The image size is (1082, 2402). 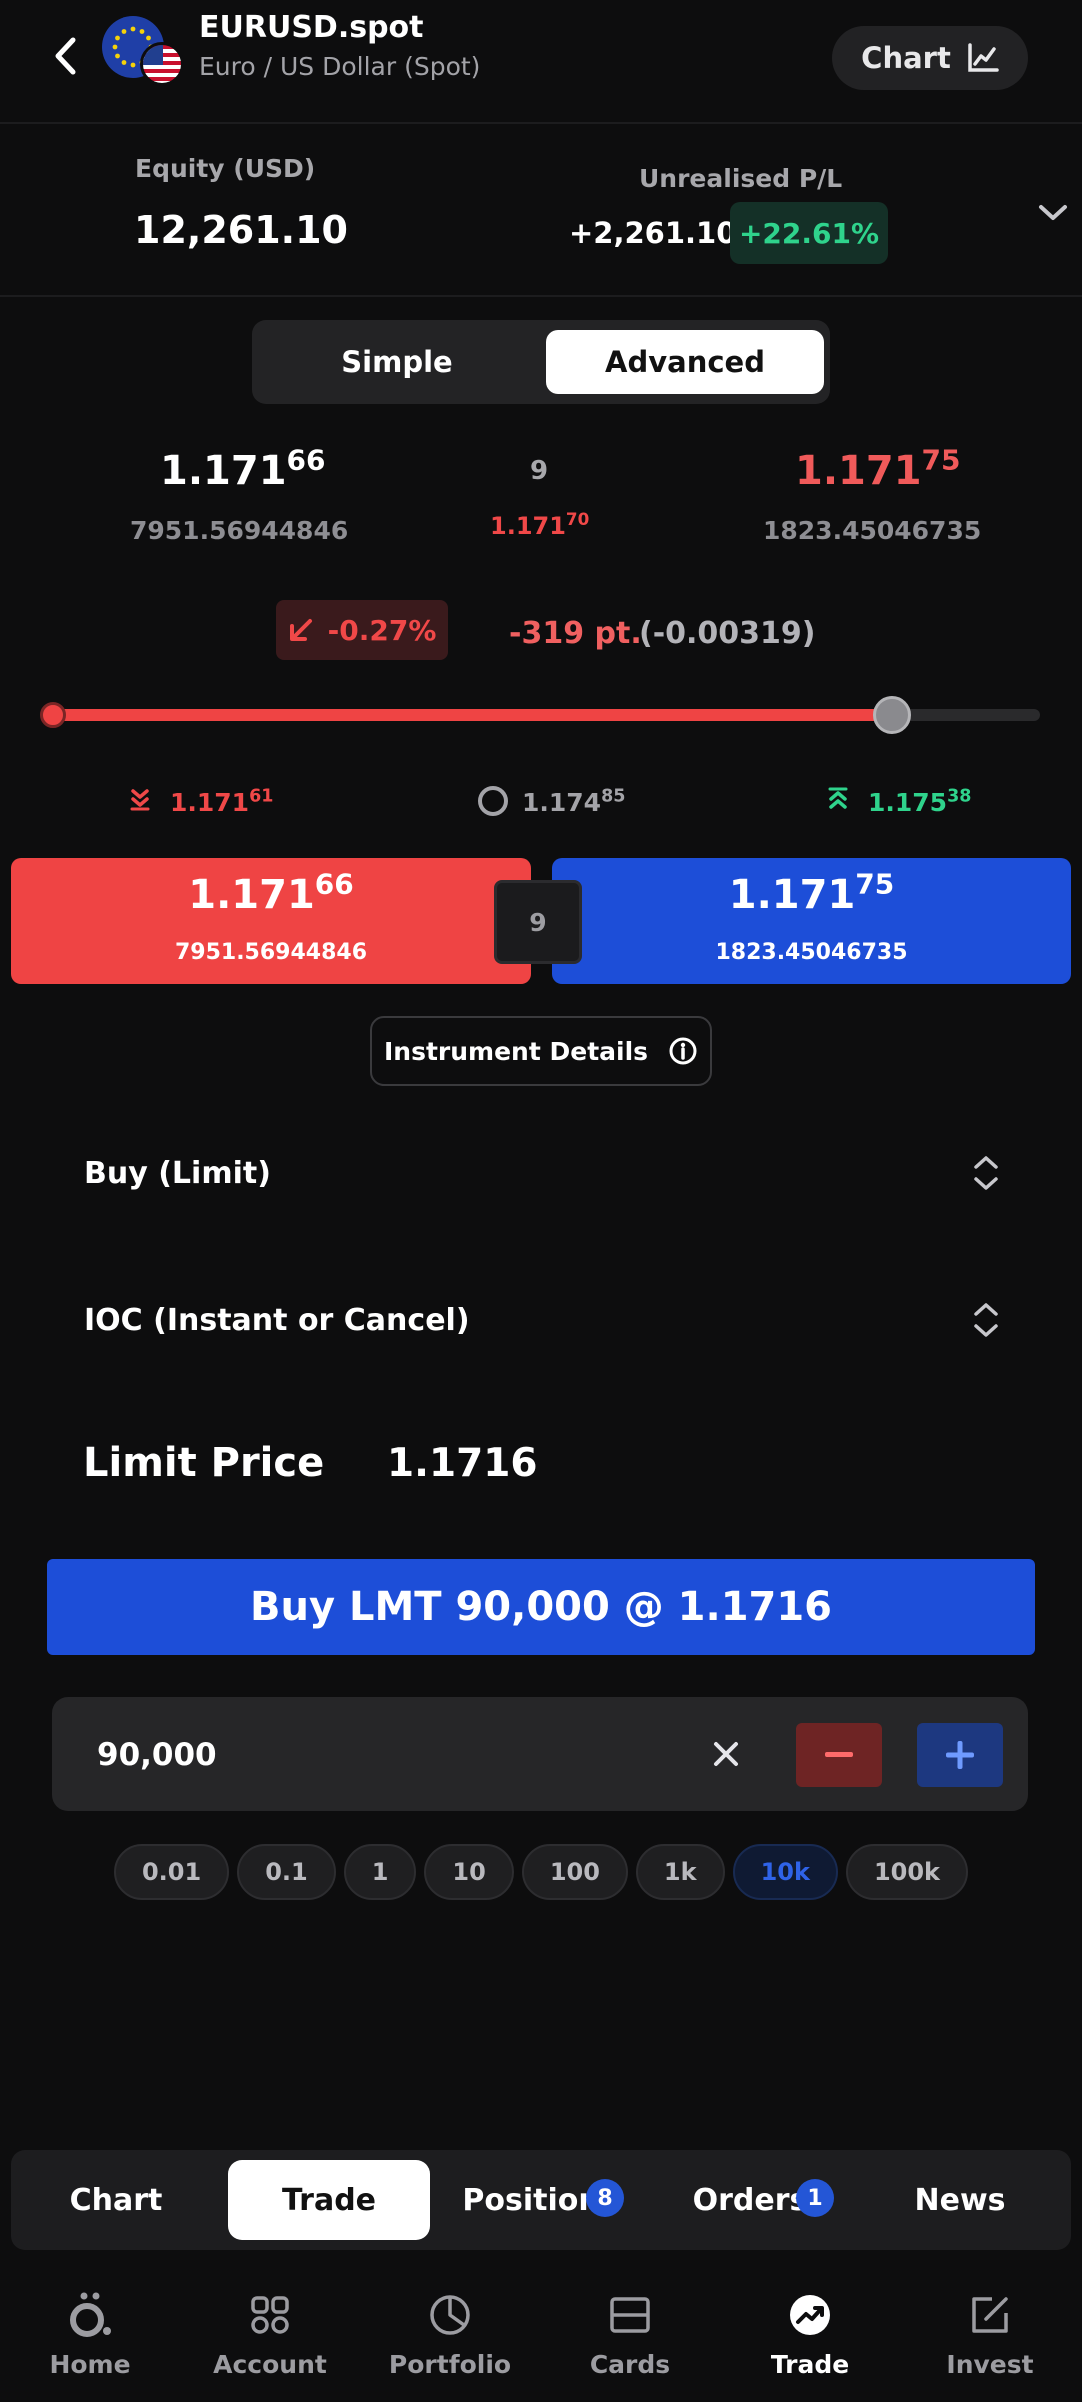 I want to click on arrow-down-left-icon, so click(x=300, y=630).